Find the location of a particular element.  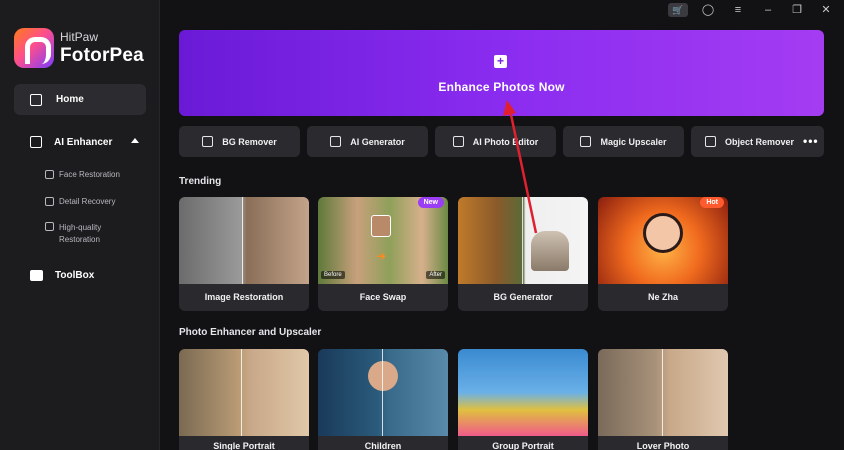

card-label: Lover Photo is located at coordinates (663, 445).